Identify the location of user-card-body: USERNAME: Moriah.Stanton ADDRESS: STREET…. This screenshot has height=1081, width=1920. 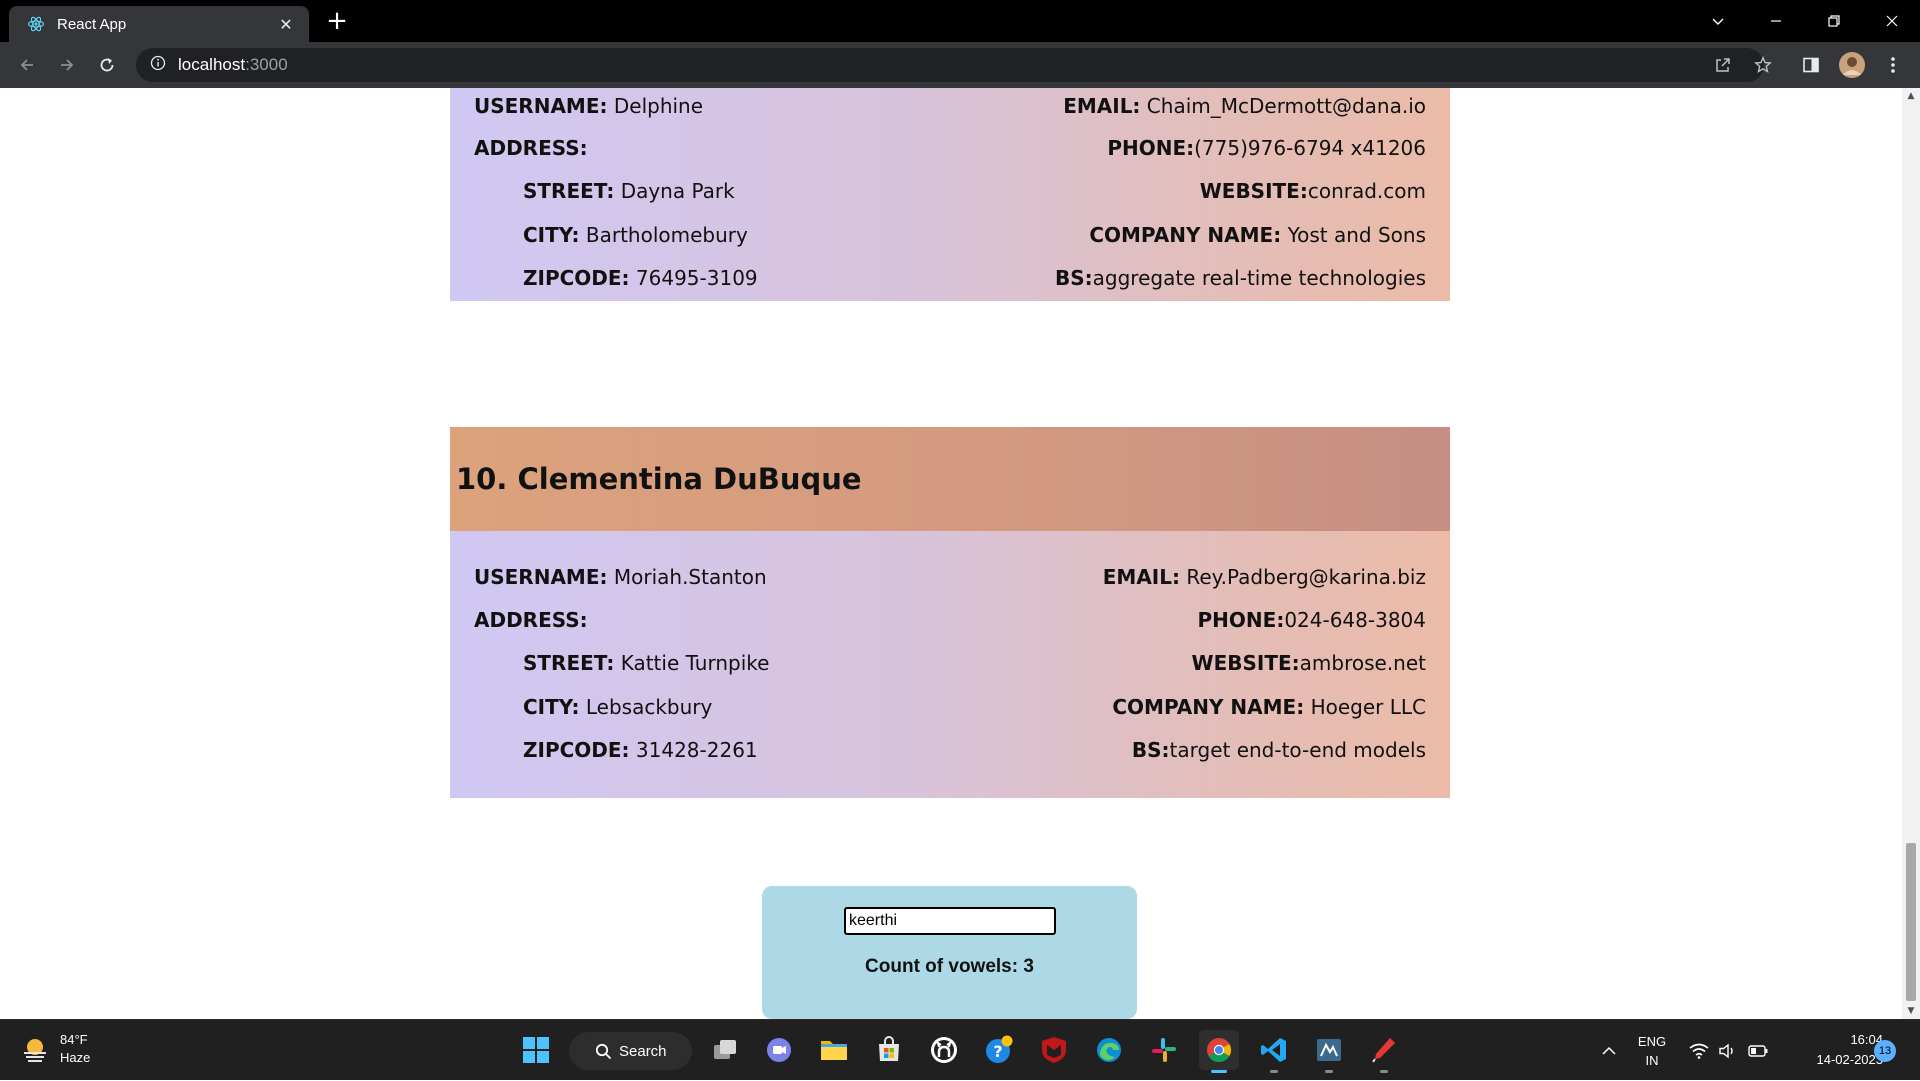
(950, 664).